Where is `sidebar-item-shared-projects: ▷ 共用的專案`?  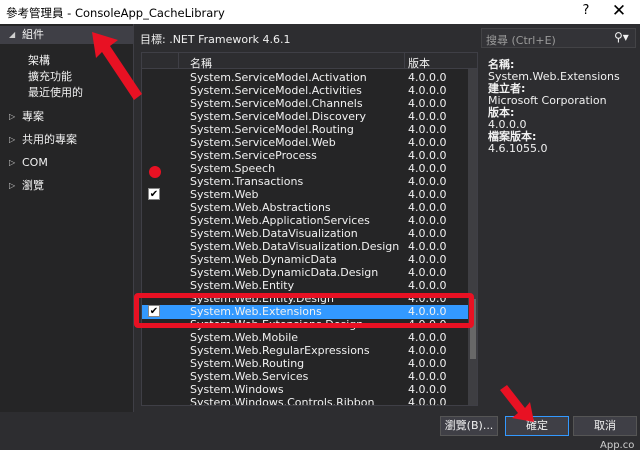 sidebar-item-shared-projects: ▷ 共用的專案 is located at coordinates (67, 140).